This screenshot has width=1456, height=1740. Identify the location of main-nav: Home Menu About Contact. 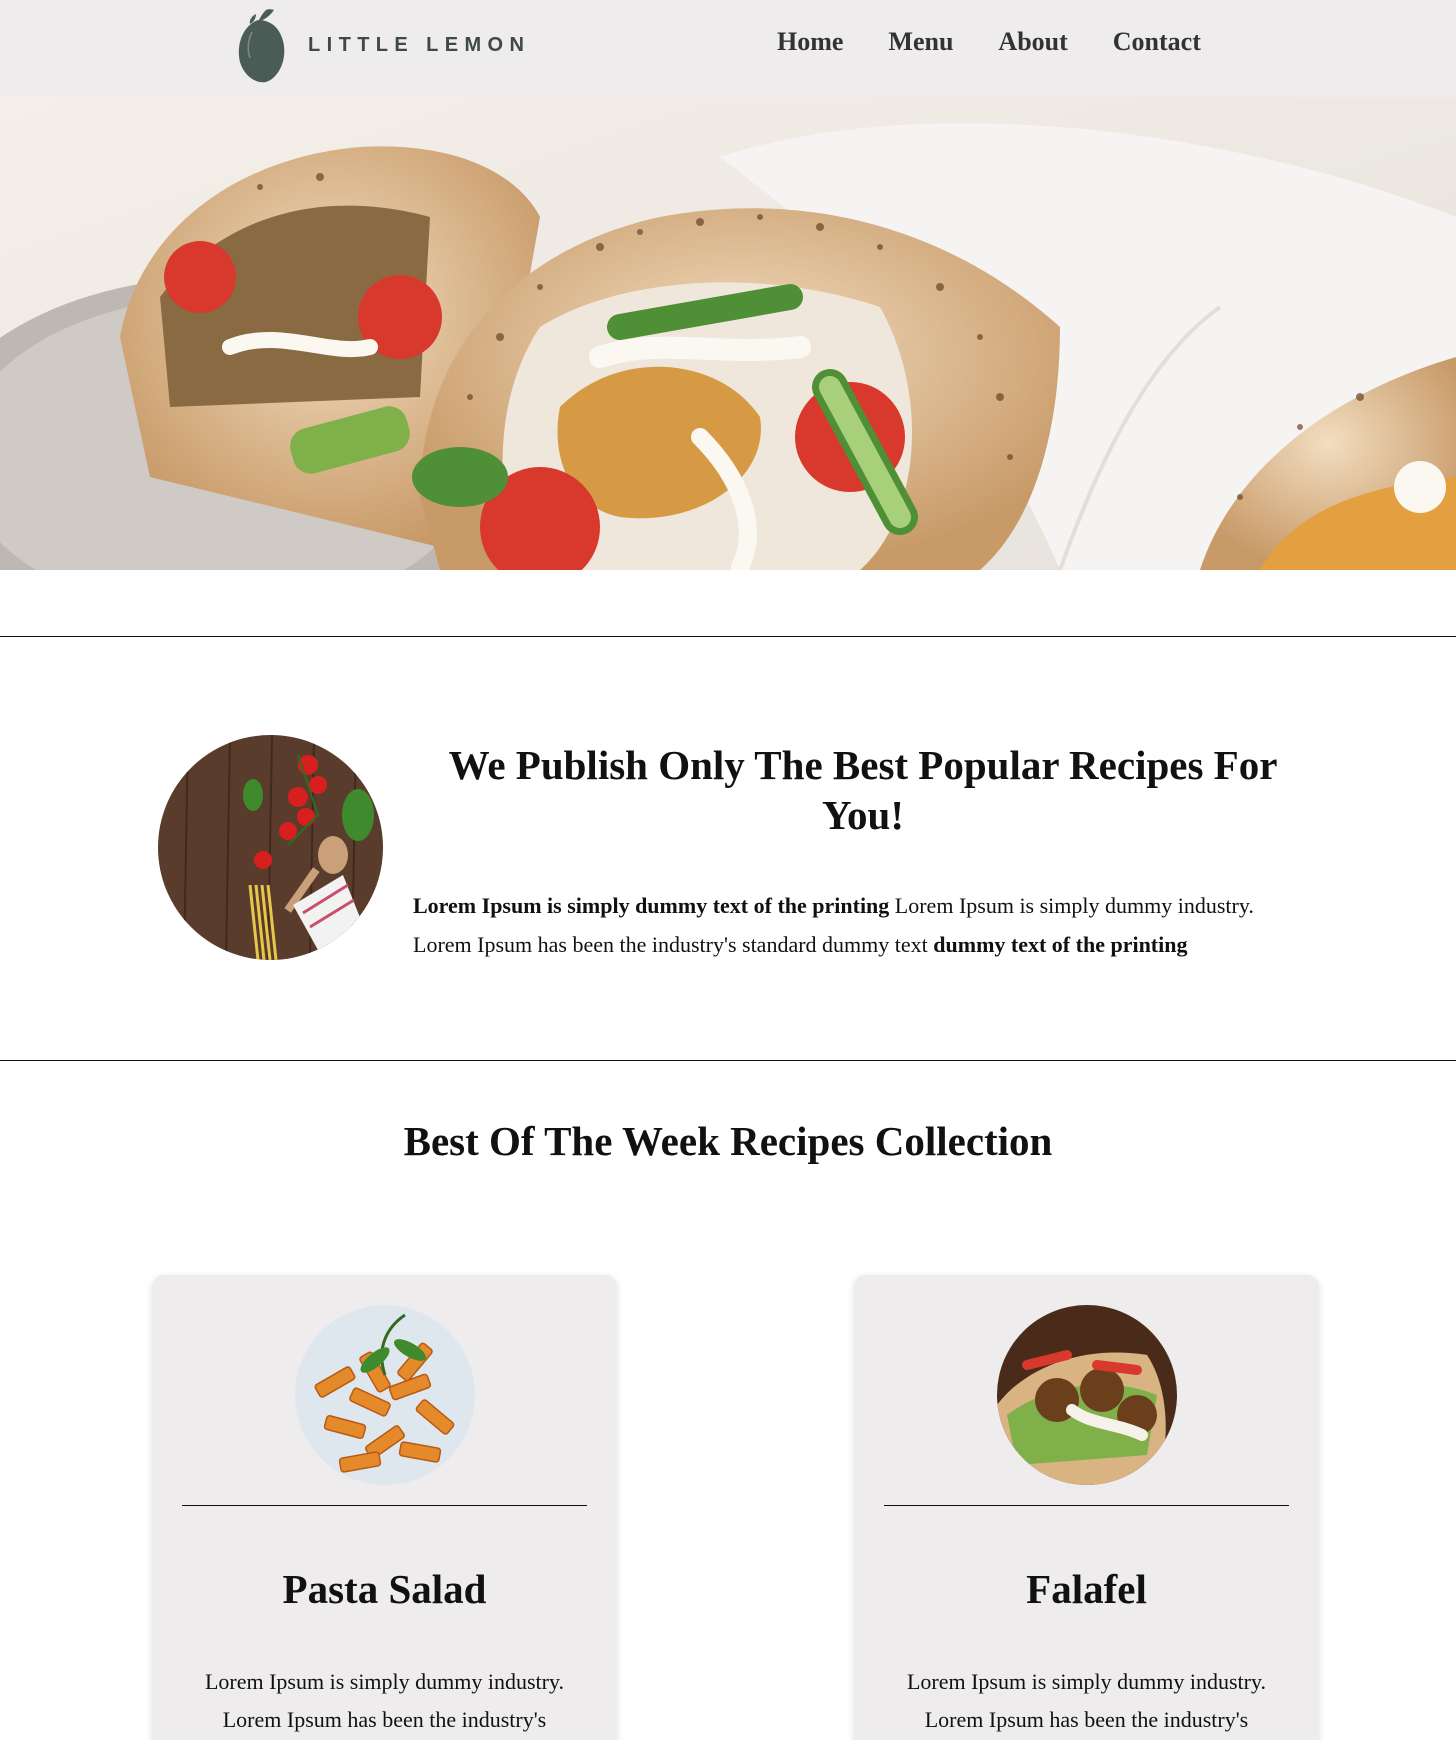
(1011, 42).